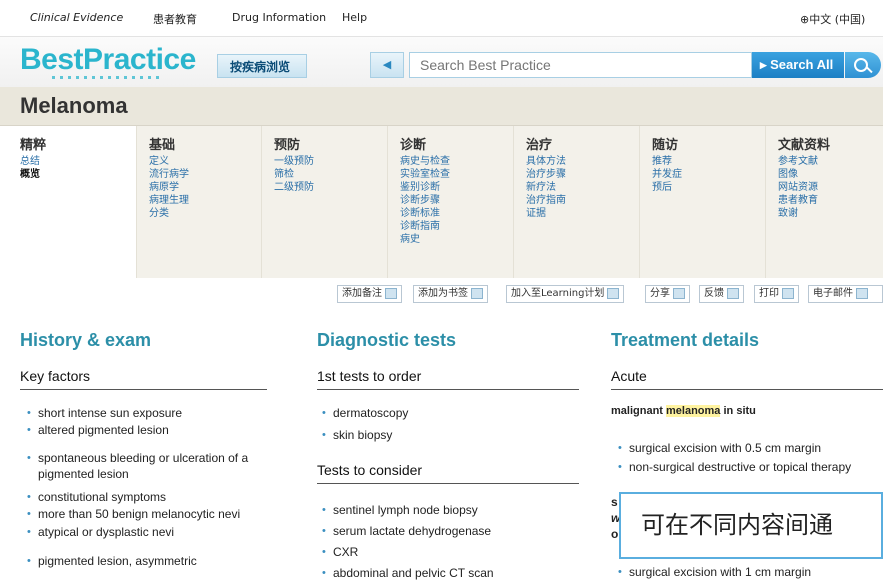 The width and height of the screenshot is (883, 581). What do you see at coordinates (456, 187) in the screenshot?
I see `nav-item: 鉴别诊断` at bounding box center [456, 187].